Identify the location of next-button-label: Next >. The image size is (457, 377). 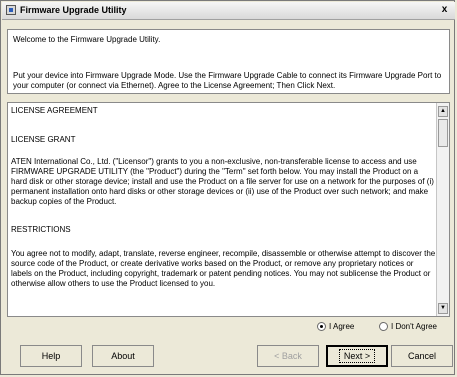
(357, 356).